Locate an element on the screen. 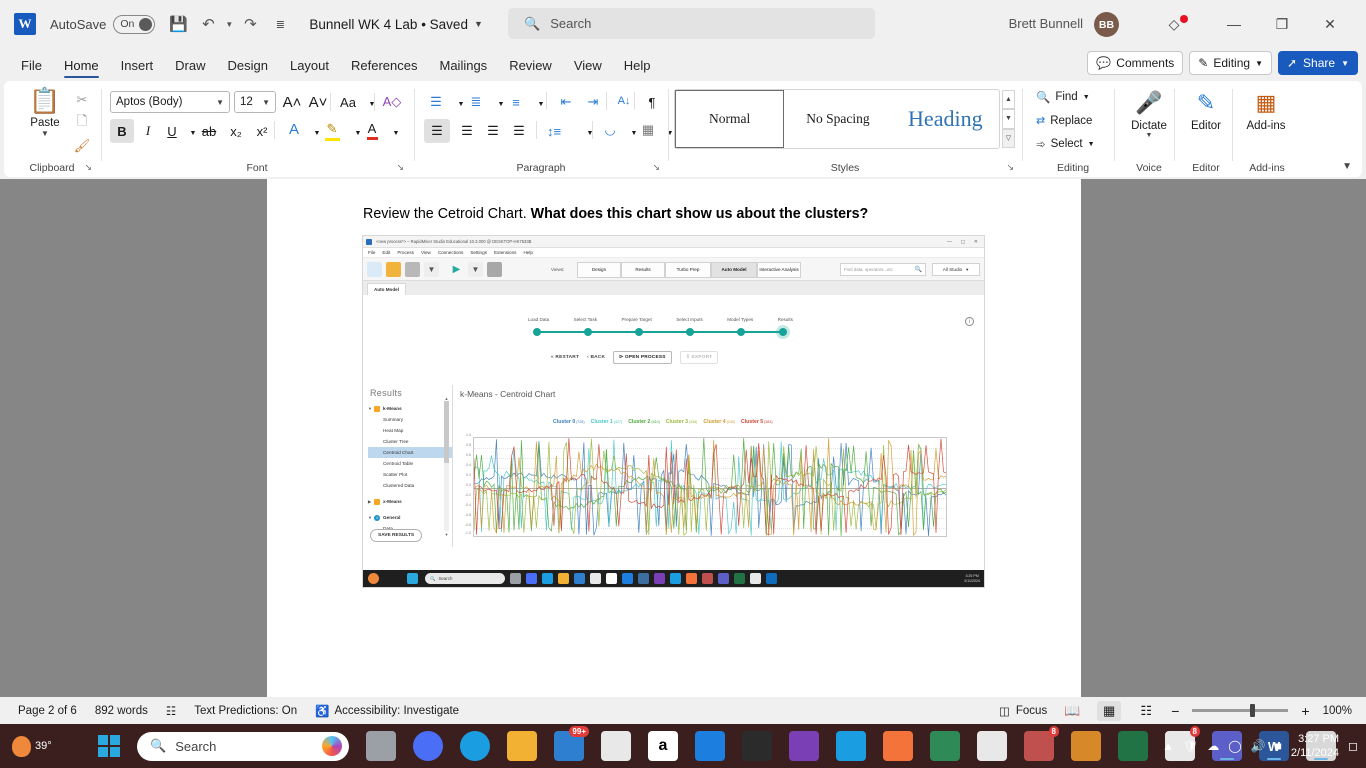  read-mode-button: 📖 is located at coordinates (1072, 711).